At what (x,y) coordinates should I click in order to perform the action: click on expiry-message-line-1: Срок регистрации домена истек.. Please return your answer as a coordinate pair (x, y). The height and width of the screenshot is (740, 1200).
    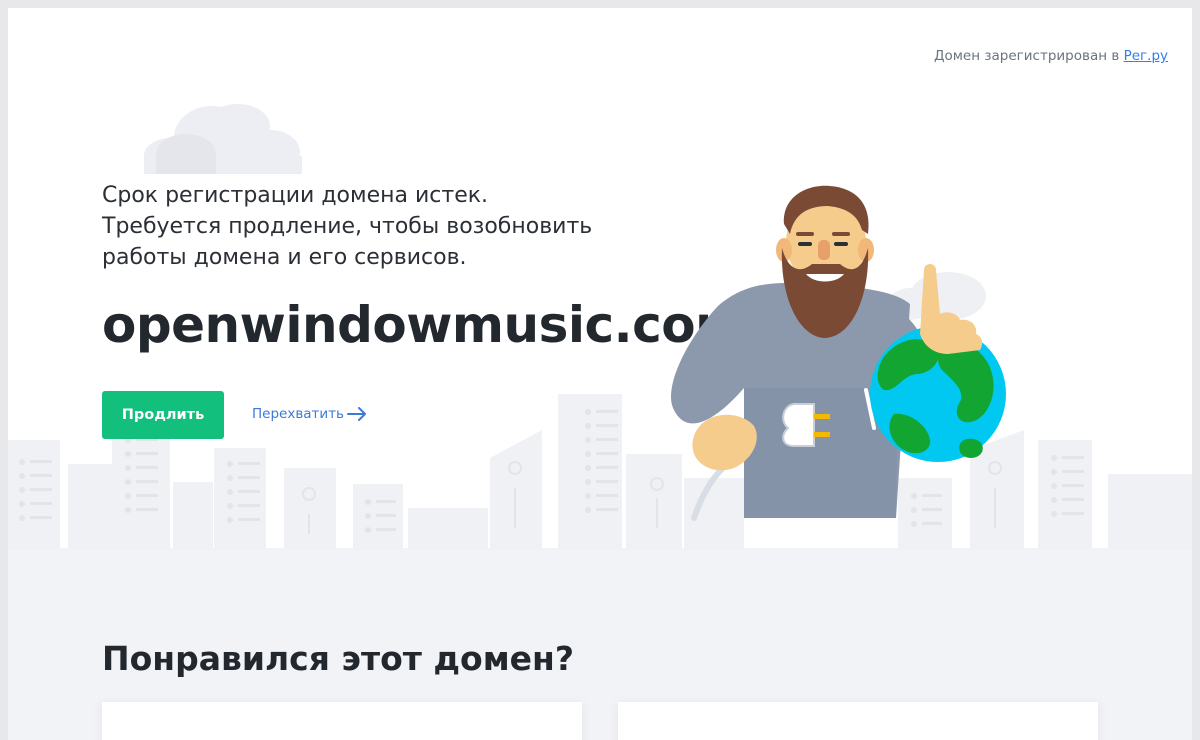
    Looking at the image, I should click on (295, 195).